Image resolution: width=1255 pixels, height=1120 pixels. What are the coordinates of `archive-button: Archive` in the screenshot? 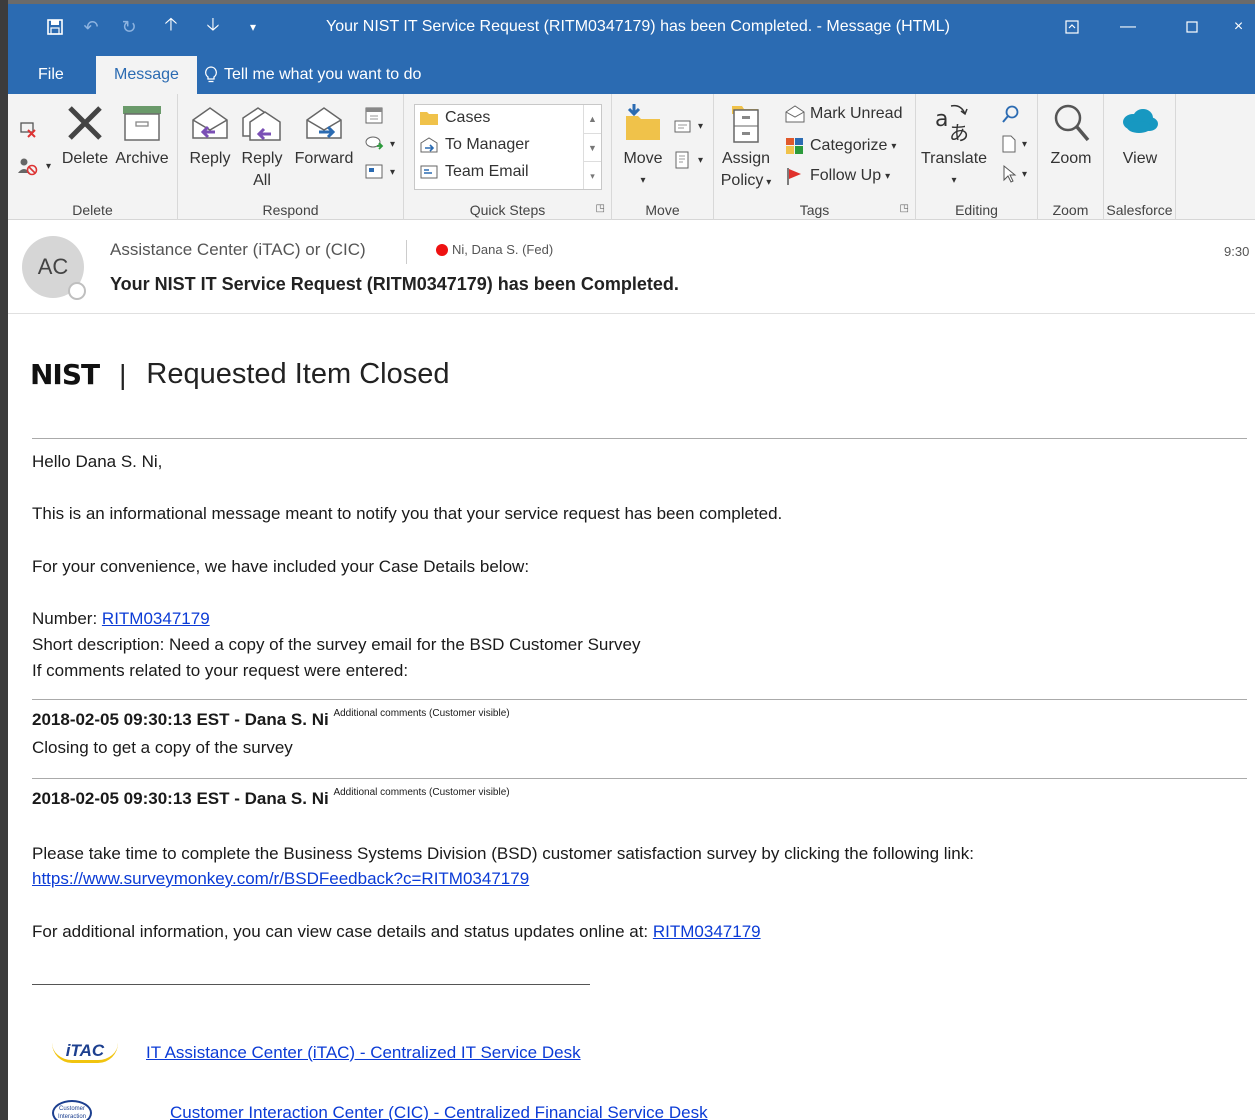 It's located at (142, 136).